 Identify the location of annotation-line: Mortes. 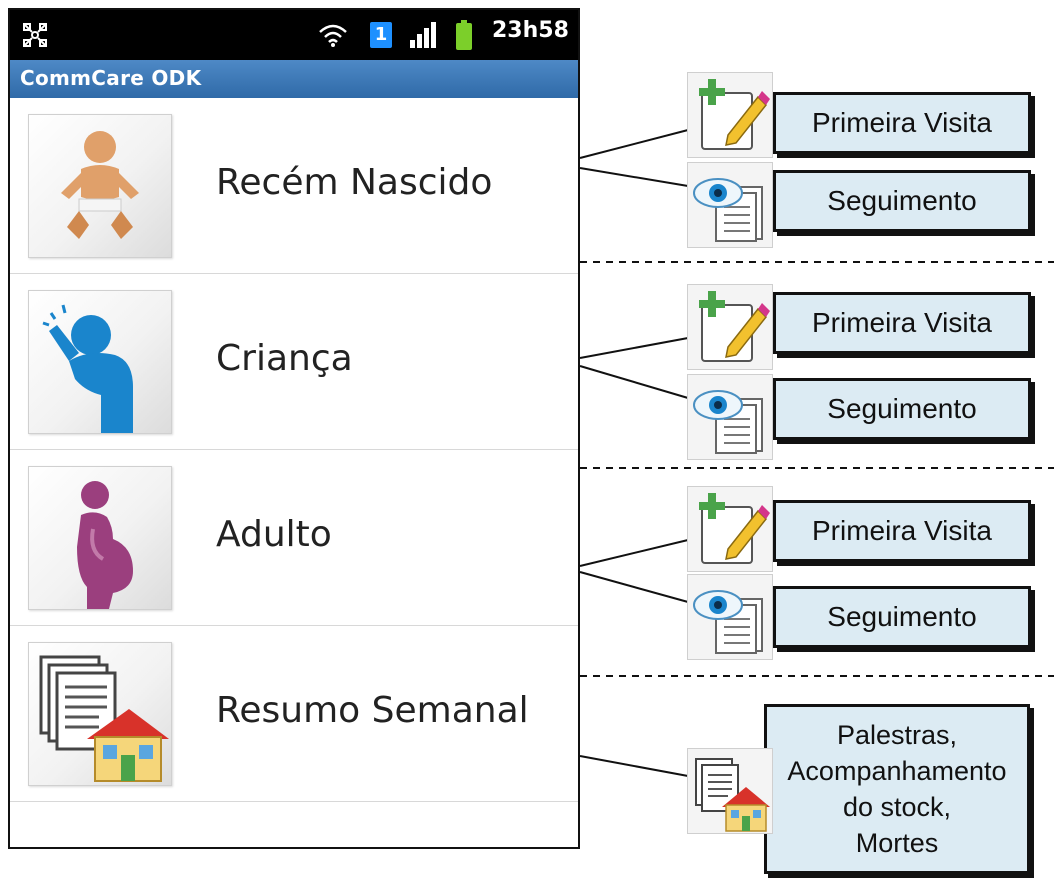
(897, 843).